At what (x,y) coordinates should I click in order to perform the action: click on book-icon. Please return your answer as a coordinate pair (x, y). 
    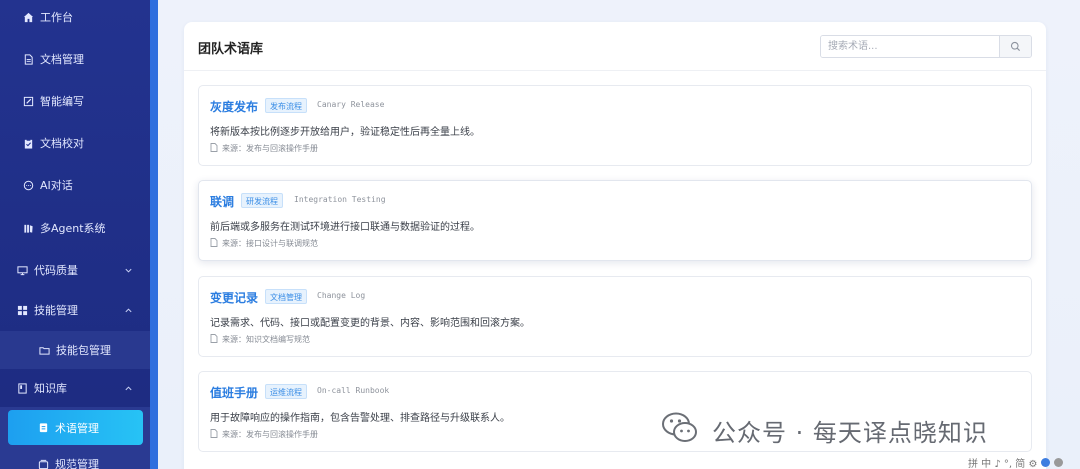
    Looking at the image, I should click on (22, 388).